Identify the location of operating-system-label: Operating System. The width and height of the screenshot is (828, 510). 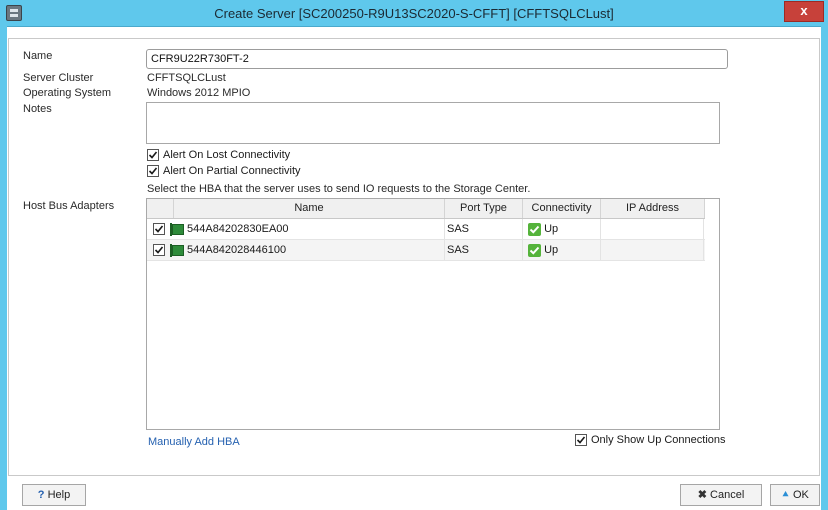
(67, 93).